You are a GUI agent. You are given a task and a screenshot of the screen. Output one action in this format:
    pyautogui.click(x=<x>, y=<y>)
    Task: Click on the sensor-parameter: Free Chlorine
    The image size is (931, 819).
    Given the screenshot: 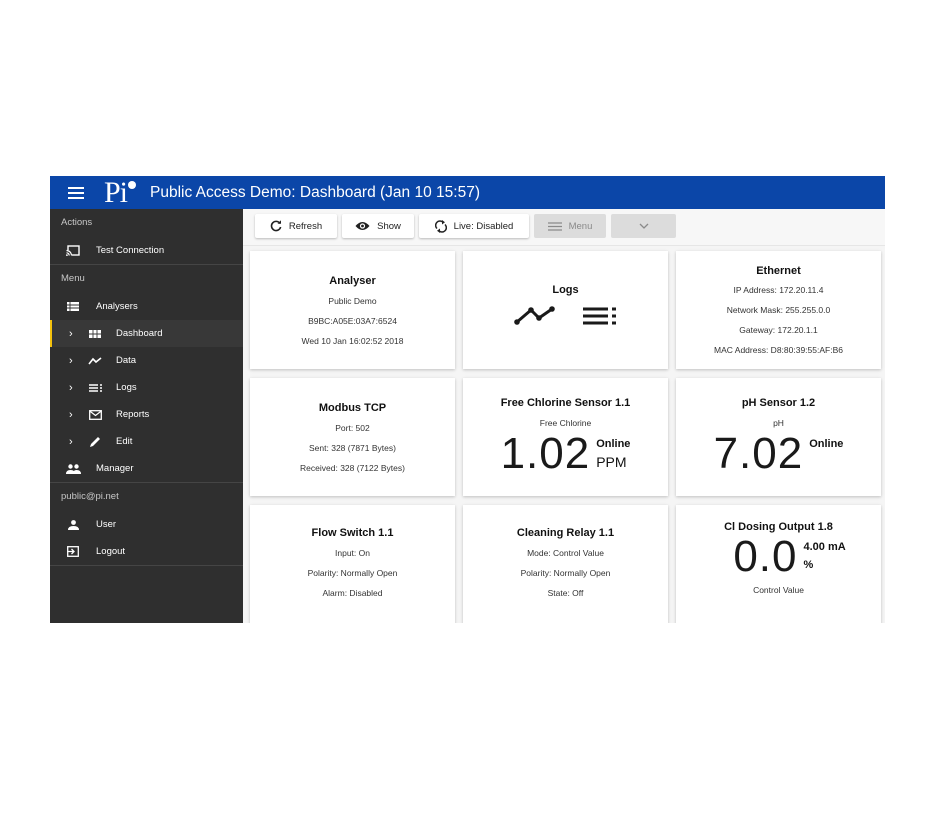 What is the action you would take?
    pyautogui.click(x=565, y=423)
    